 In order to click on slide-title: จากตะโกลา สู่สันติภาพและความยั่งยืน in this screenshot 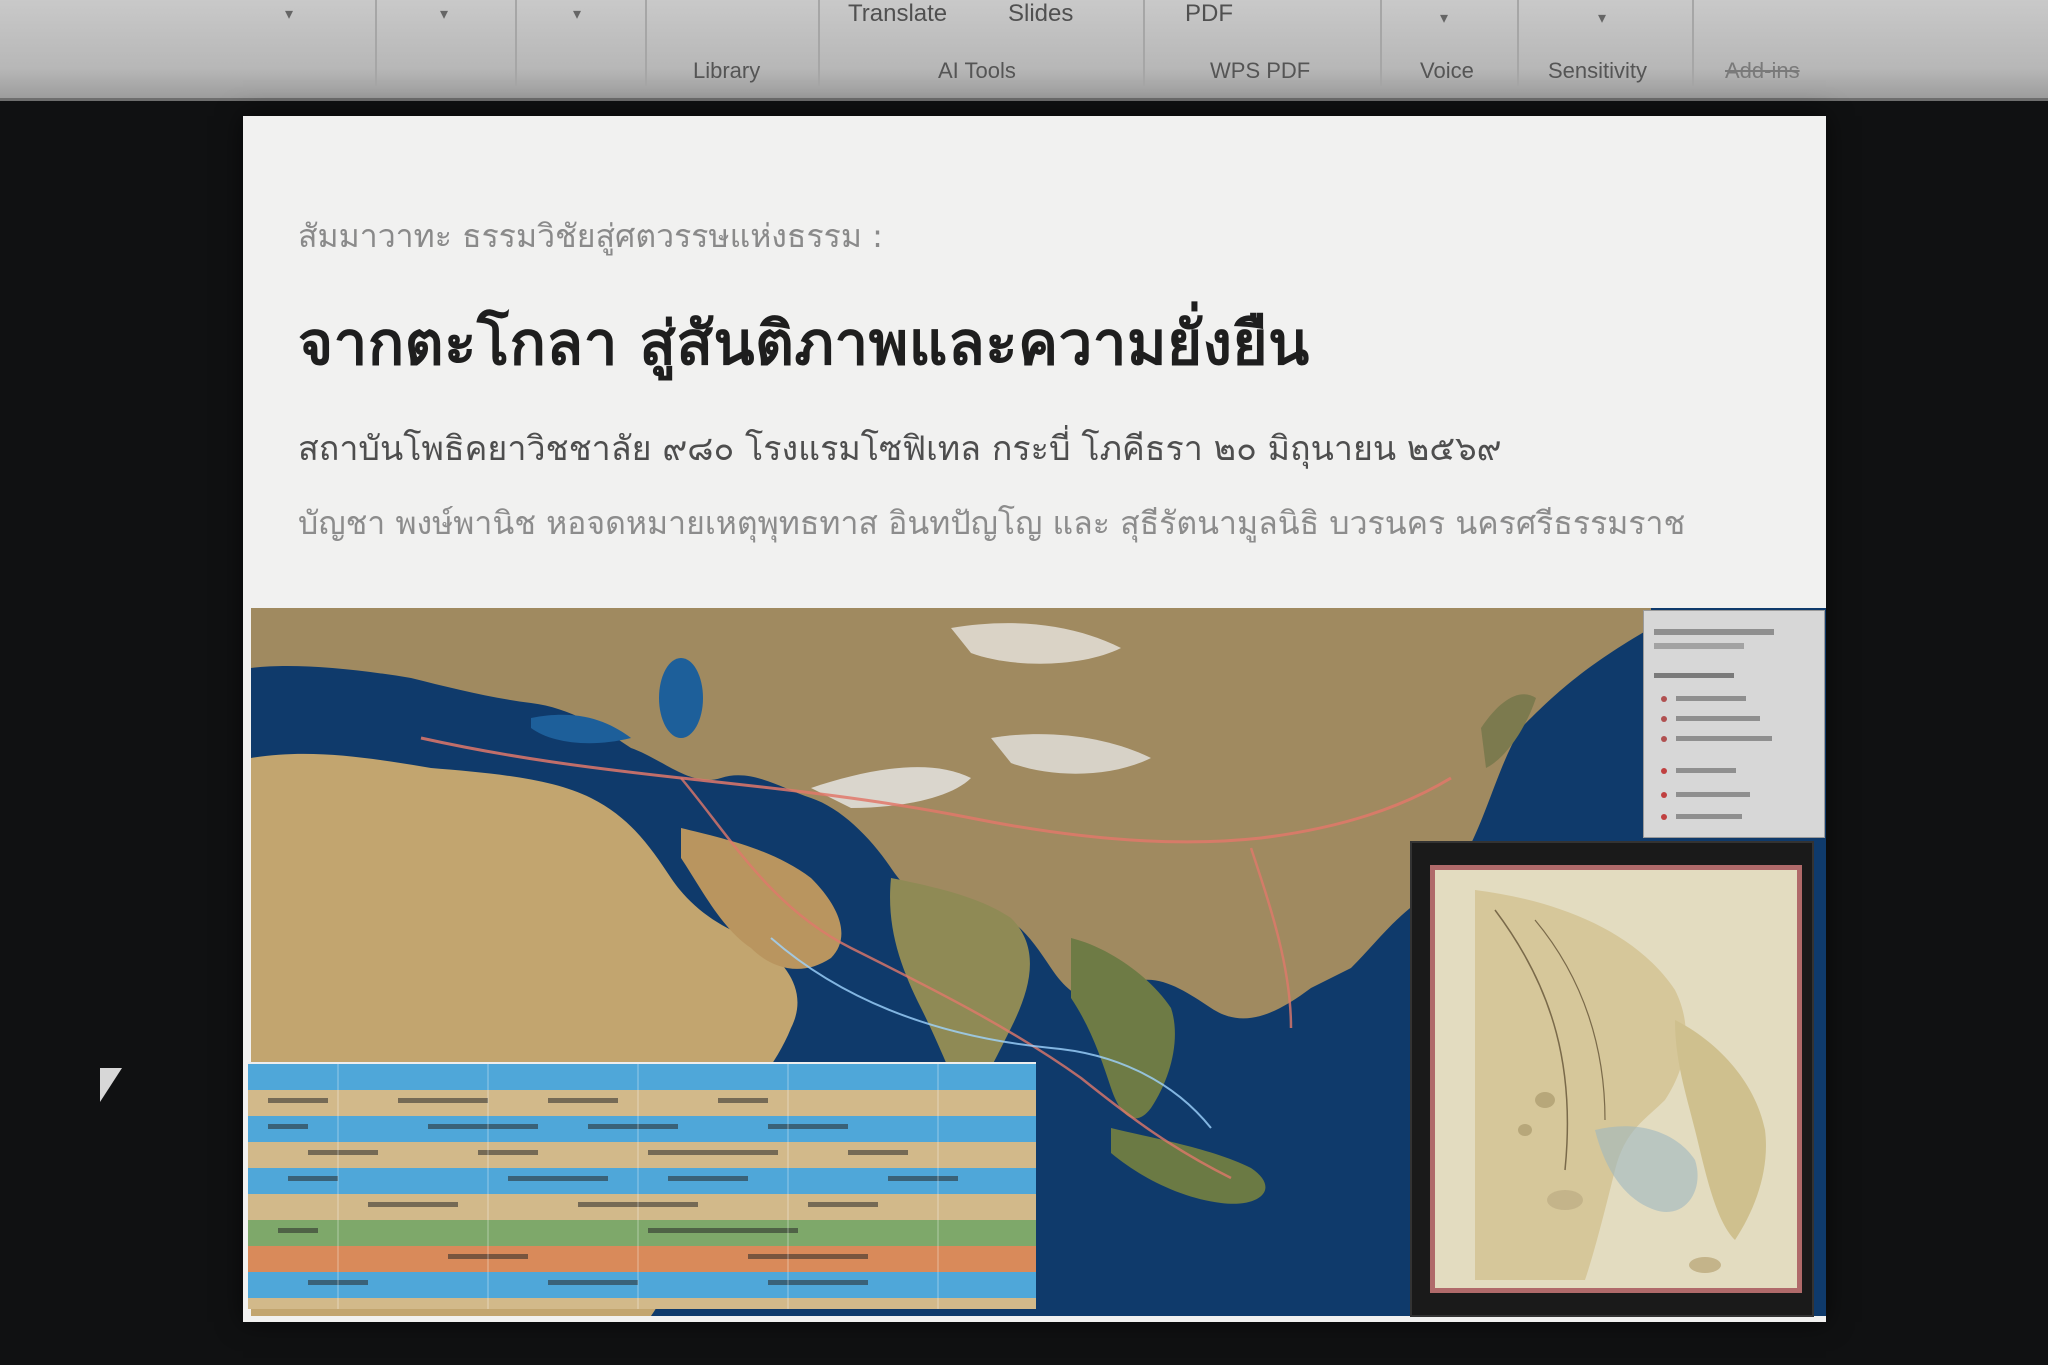, I will do `click(804, 344)`.